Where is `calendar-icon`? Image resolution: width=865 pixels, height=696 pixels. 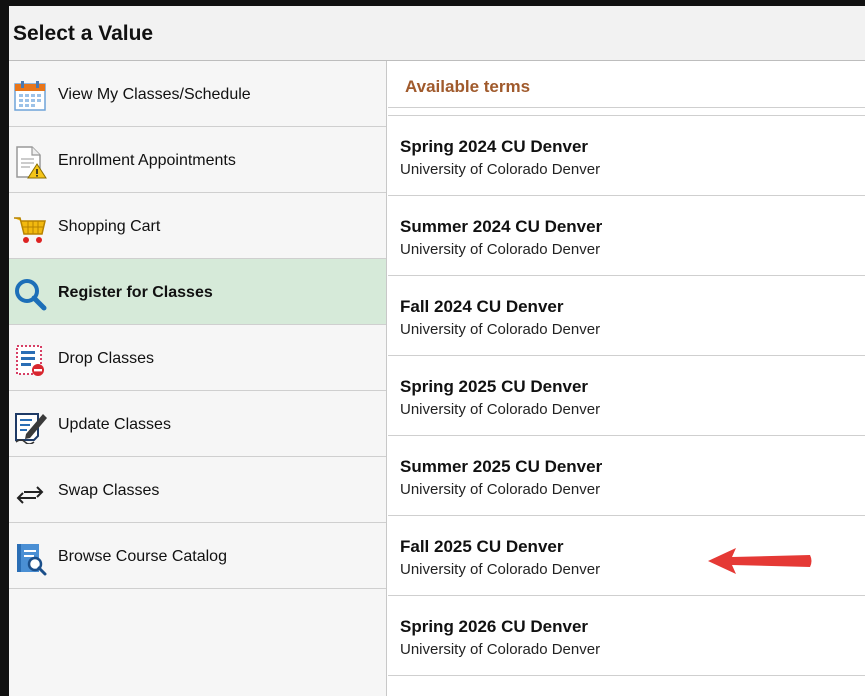
calendar-icon is located at coordinates (30, 96).